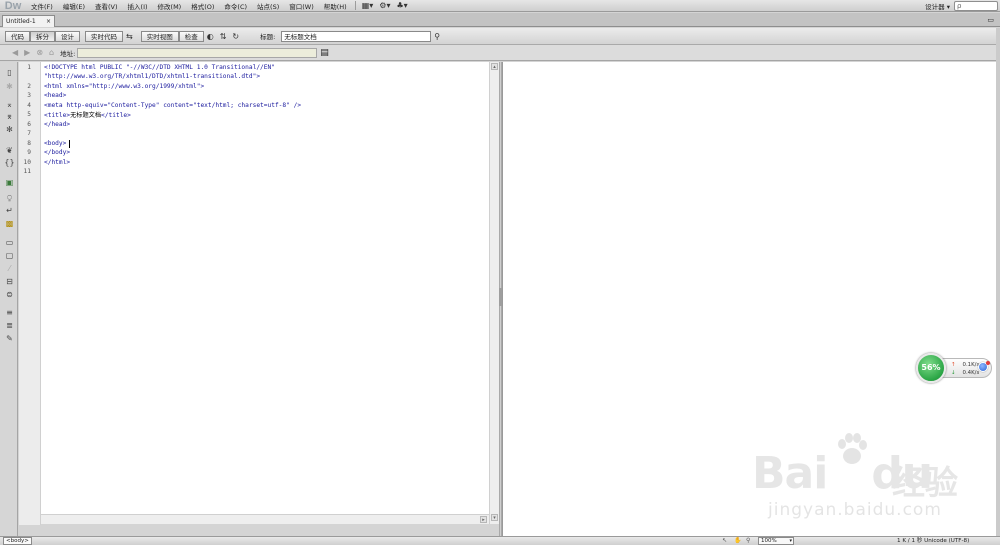 The image size is (1000, 545). I want to click on design-view-button: 设计, so click(67, 36).